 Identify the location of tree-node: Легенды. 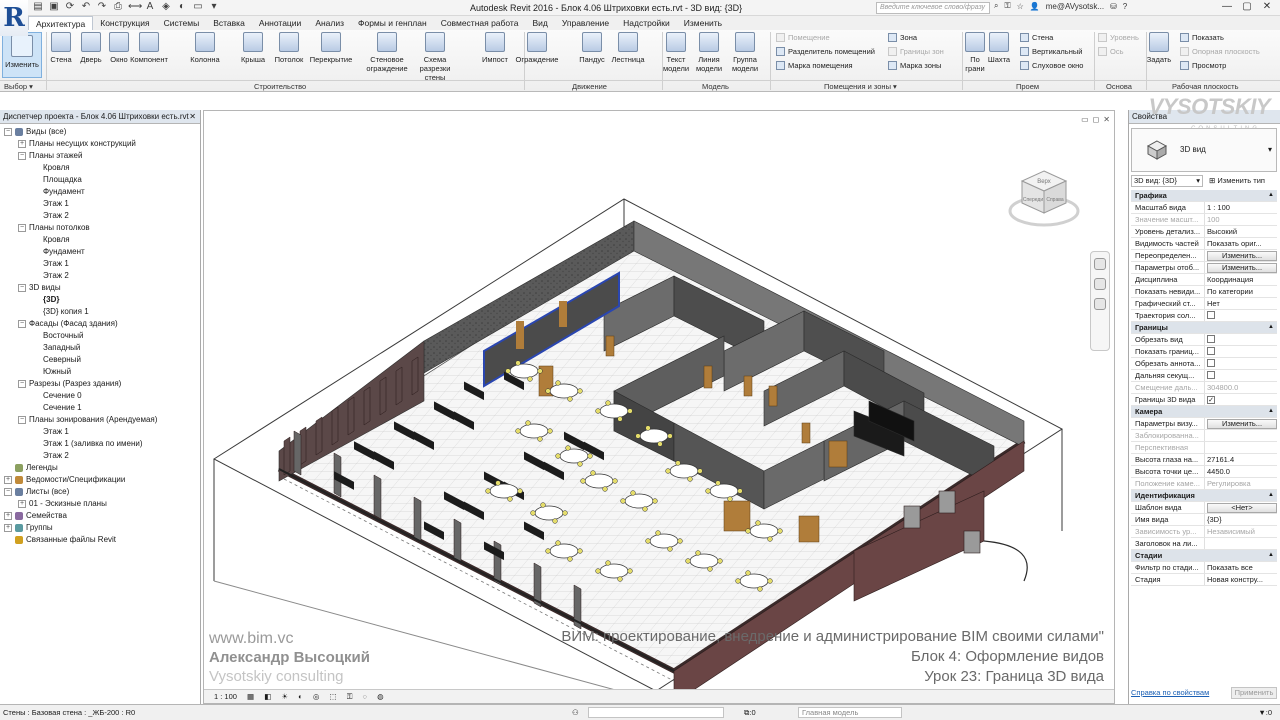
(100, 468).